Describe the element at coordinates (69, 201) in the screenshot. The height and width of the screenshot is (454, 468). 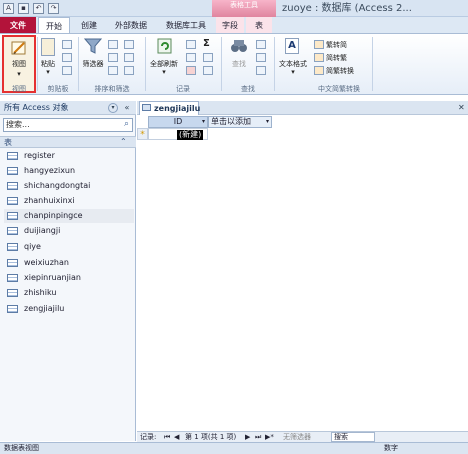
I see `nav-item-zhanhuixinxi: zhanhuixinxi` at that location.